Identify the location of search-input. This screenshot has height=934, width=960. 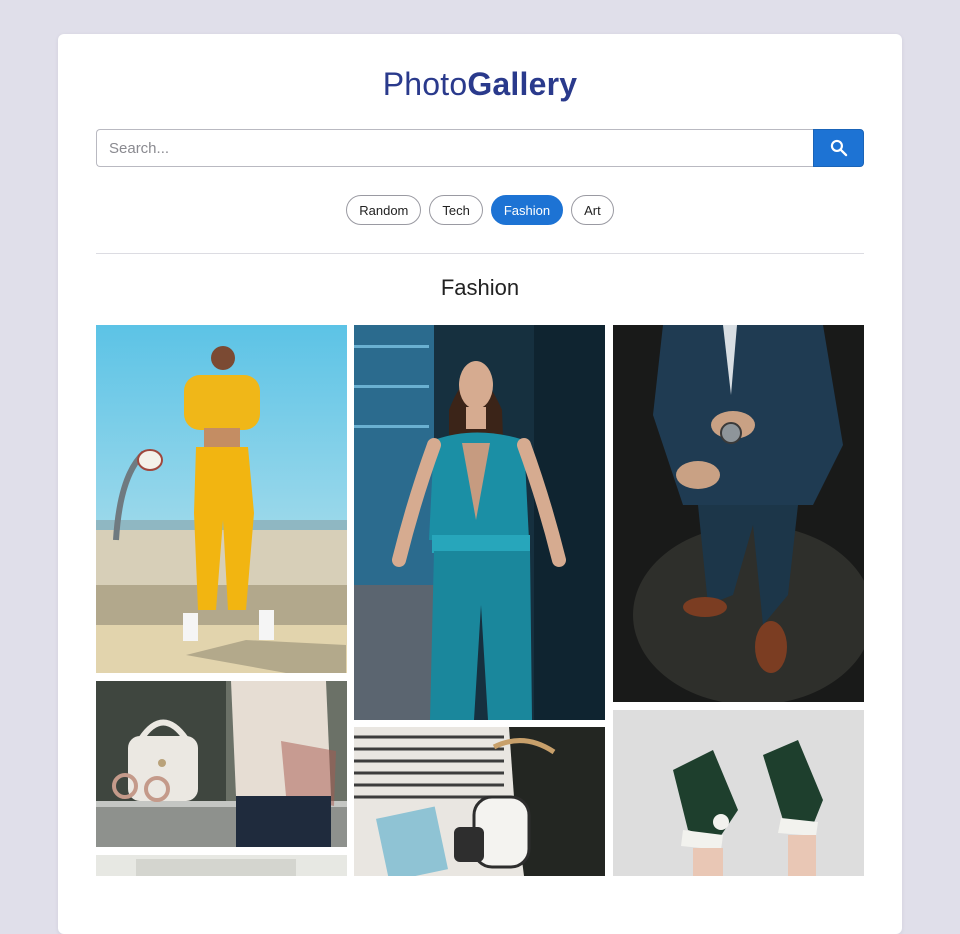
(454, 148).